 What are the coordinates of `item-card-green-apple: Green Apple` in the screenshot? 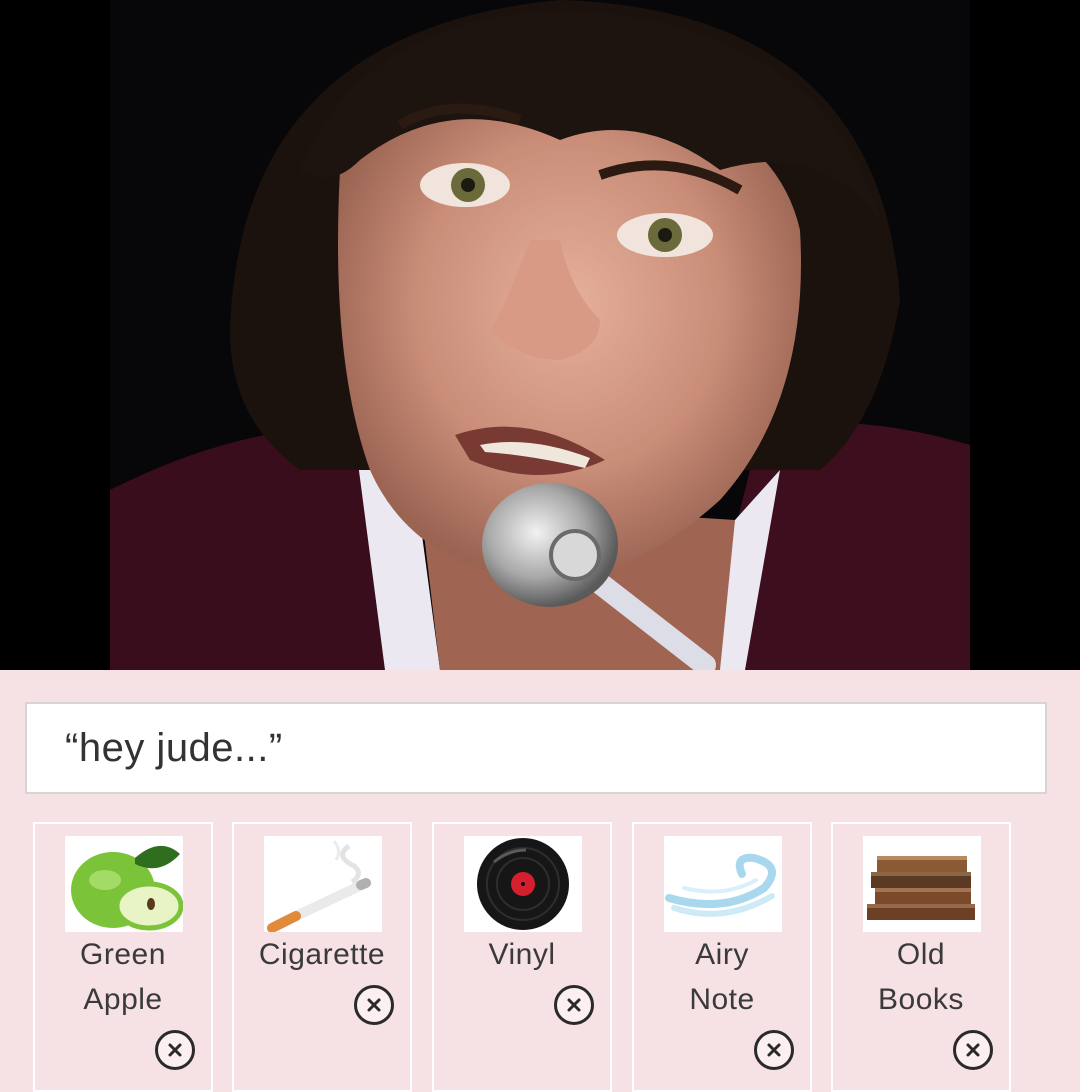 It's located at (123, 957).